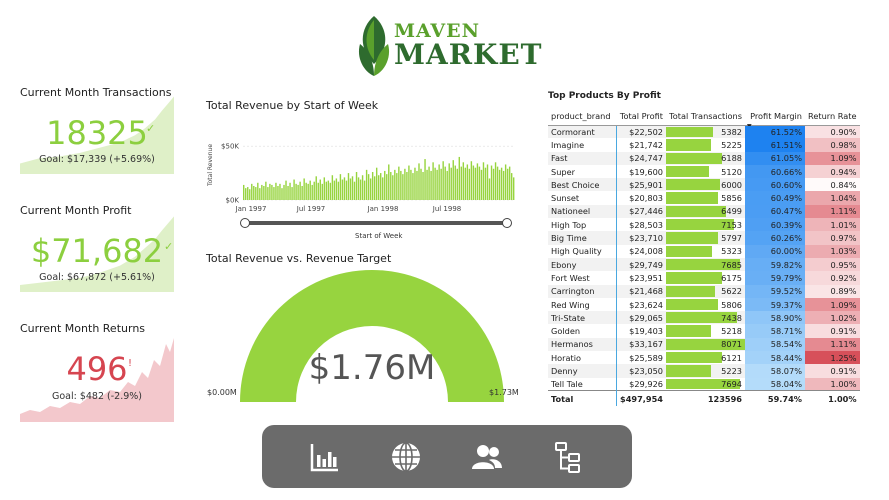 Image resolution: width=889 pixels, height=500 pixels. I want to click on table-row: High Top $28,503 7153 60.39% 1.01%, so click(704, 225).